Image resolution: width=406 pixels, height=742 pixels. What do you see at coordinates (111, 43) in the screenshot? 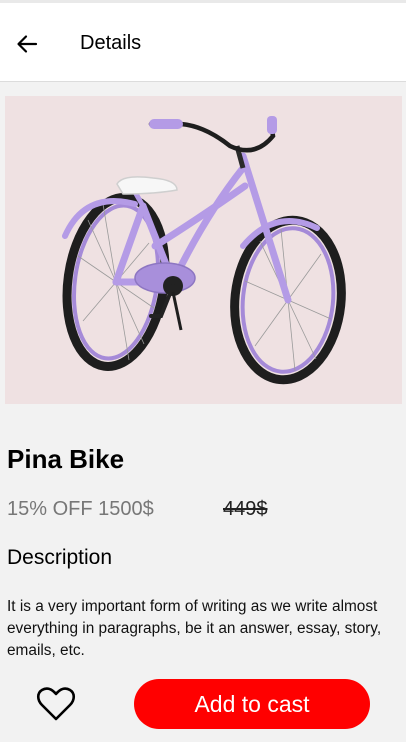
I see `page-title: Details` at bounding box center [111, 43].